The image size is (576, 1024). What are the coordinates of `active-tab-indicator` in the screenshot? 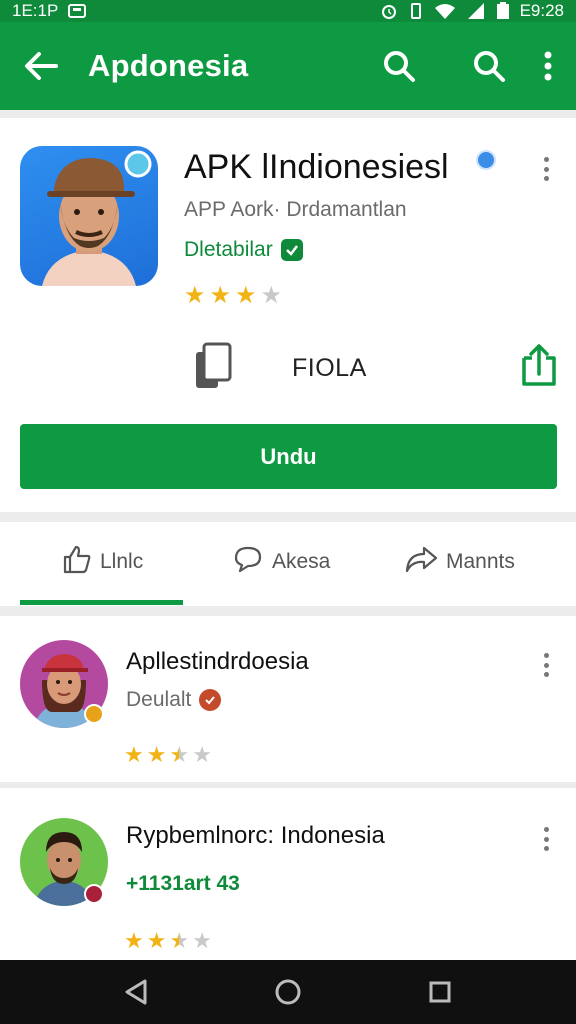 It's located at (101, 602).